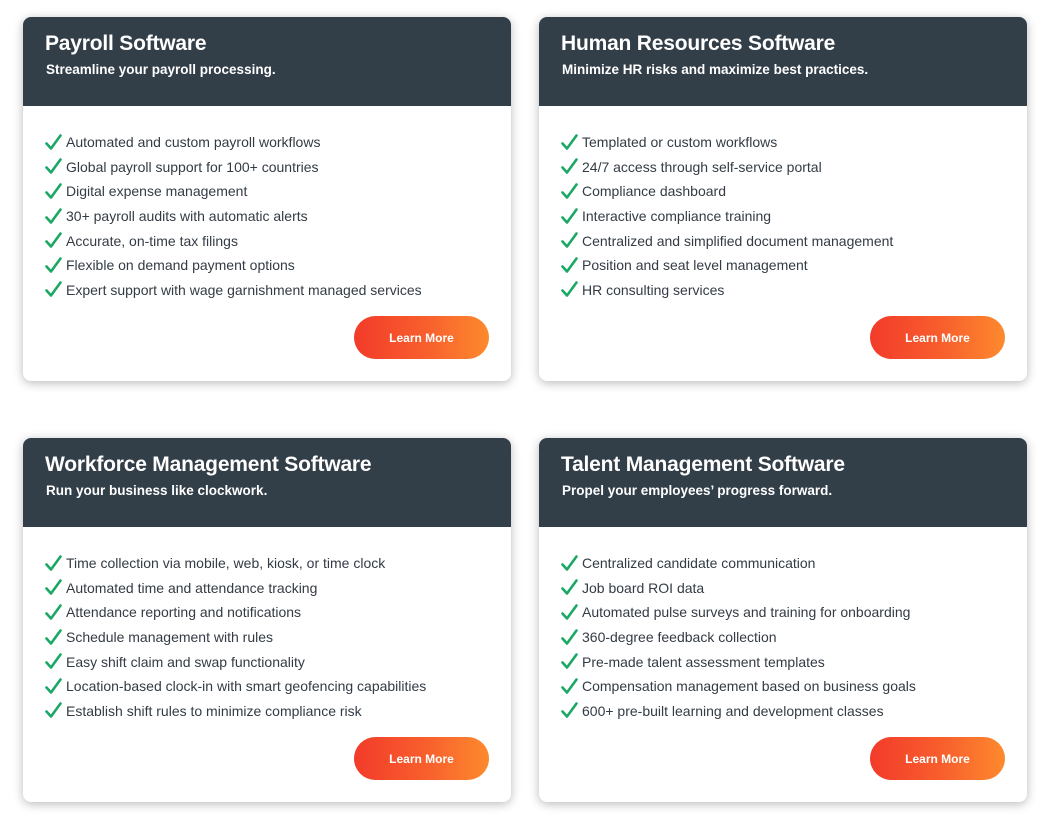  Describe the element at coordinates (157, 191) in the screenshot. I see `feature-text: Digital expense management` at that location.